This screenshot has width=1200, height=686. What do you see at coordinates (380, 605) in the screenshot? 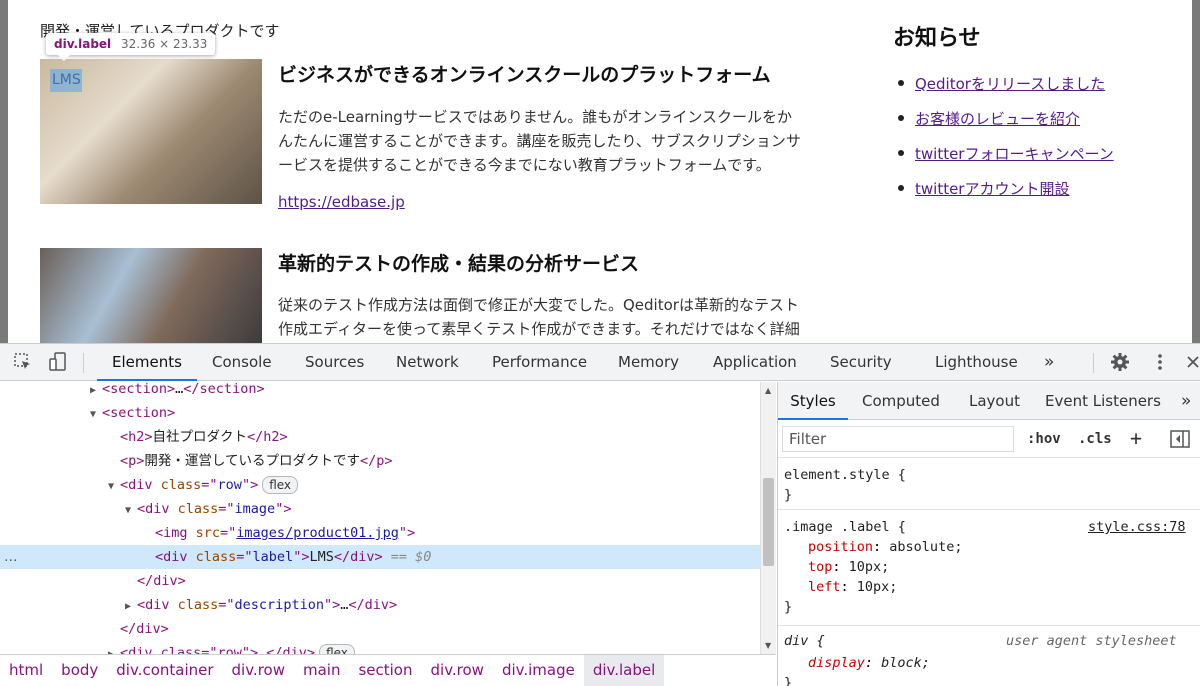
I see `dom-node-div-description: ▶ <div class="description">…</div>` at bounding box center [380, 605].